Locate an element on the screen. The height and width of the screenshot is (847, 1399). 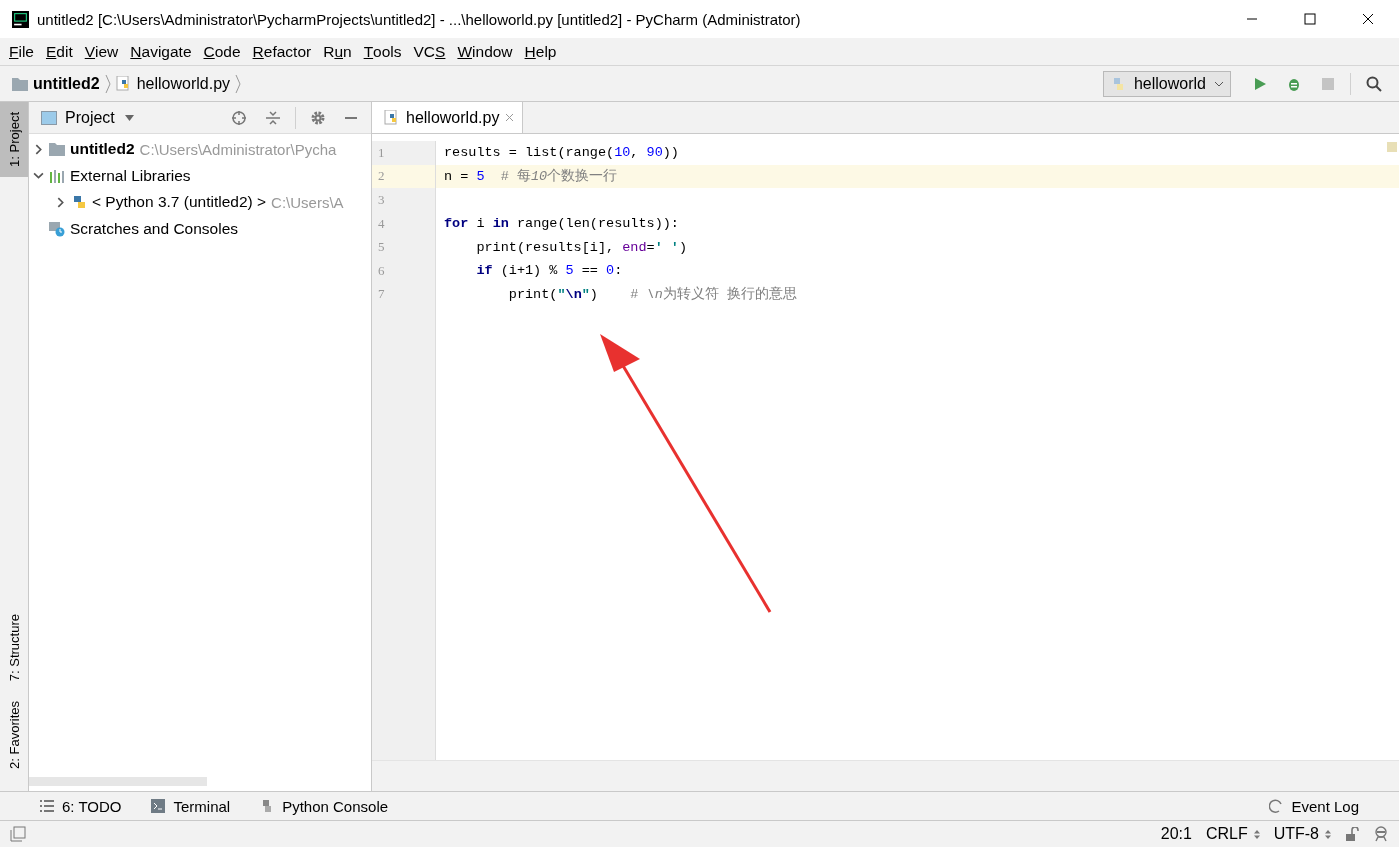
inspector-icon is located at coordinates (1381, 834).